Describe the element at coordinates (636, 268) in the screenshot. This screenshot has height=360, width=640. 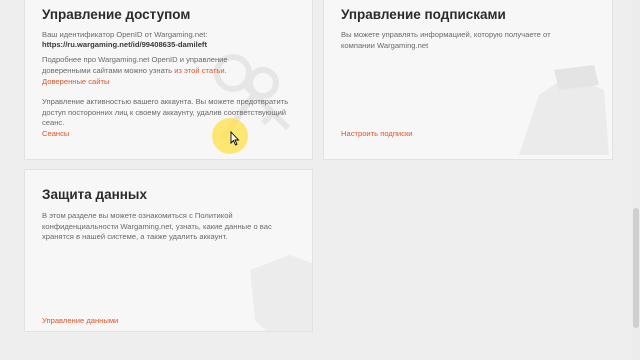
I see `scrollbar-thumb` at that location.